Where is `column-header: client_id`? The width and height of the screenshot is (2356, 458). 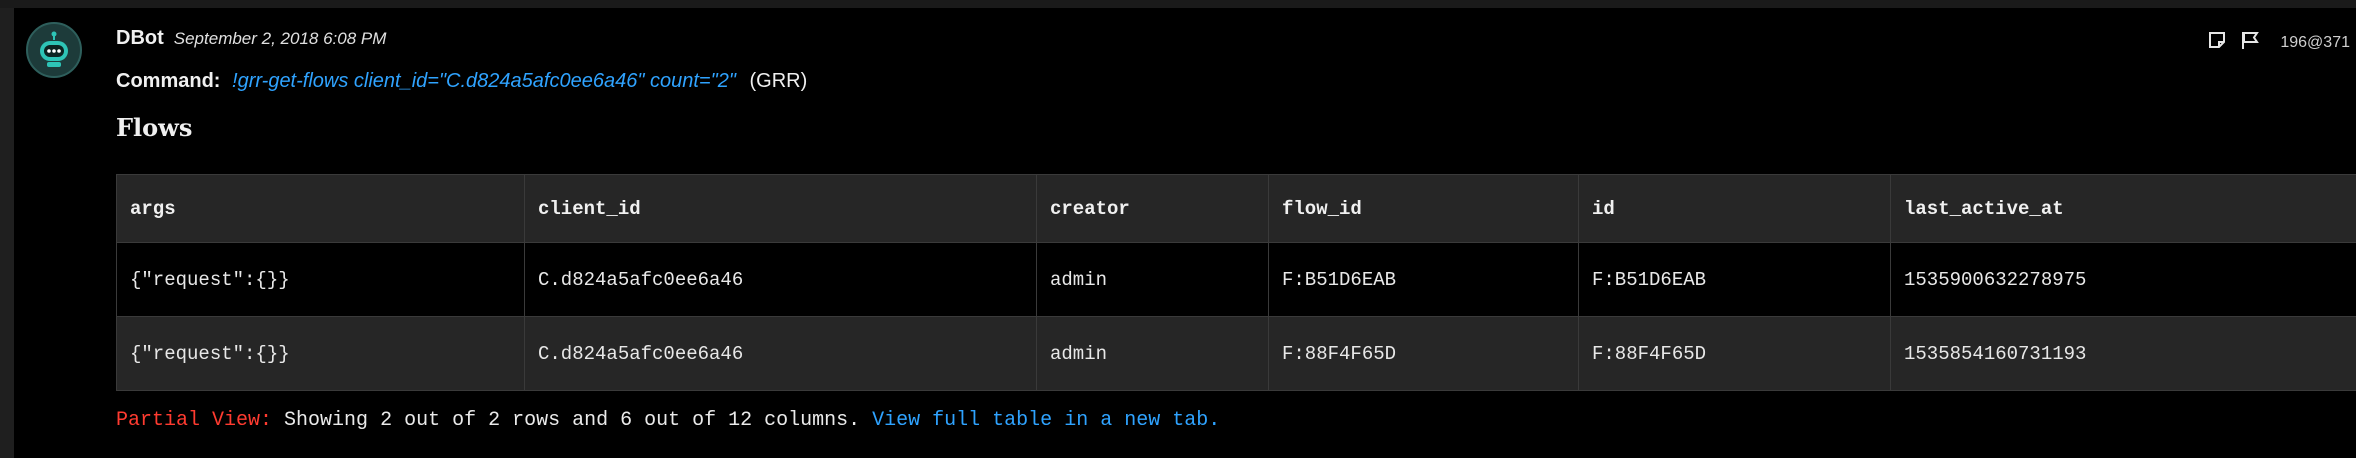 column-header: client_id is located at coordinates (780, 208).